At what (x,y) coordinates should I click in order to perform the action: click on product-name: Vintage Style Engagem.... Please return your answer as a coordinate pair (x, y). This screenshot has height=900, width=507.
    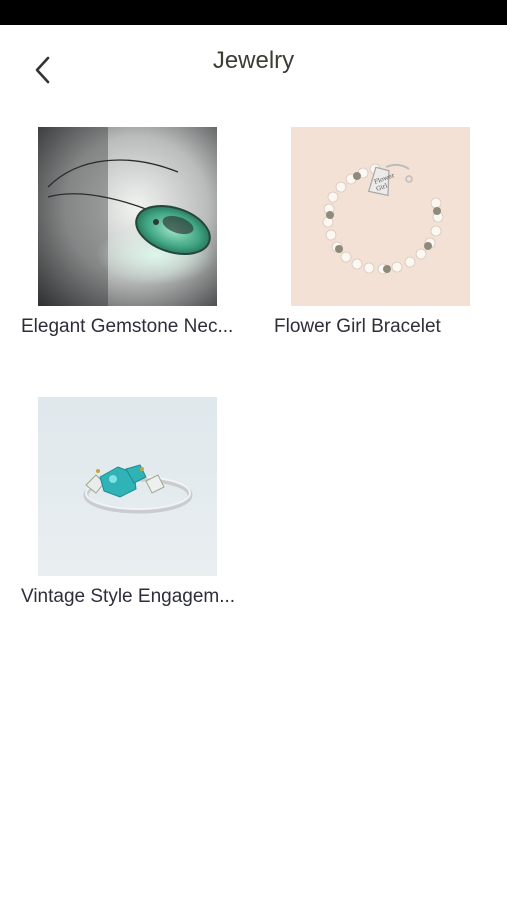
    Looking at the image, I should click on (128, 596).